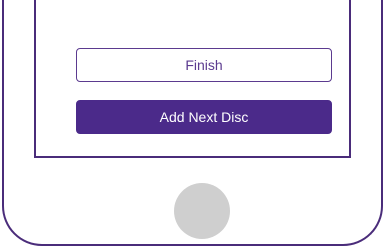 The image size is (387, 250). I want to click on home-button, so click(202, 211).